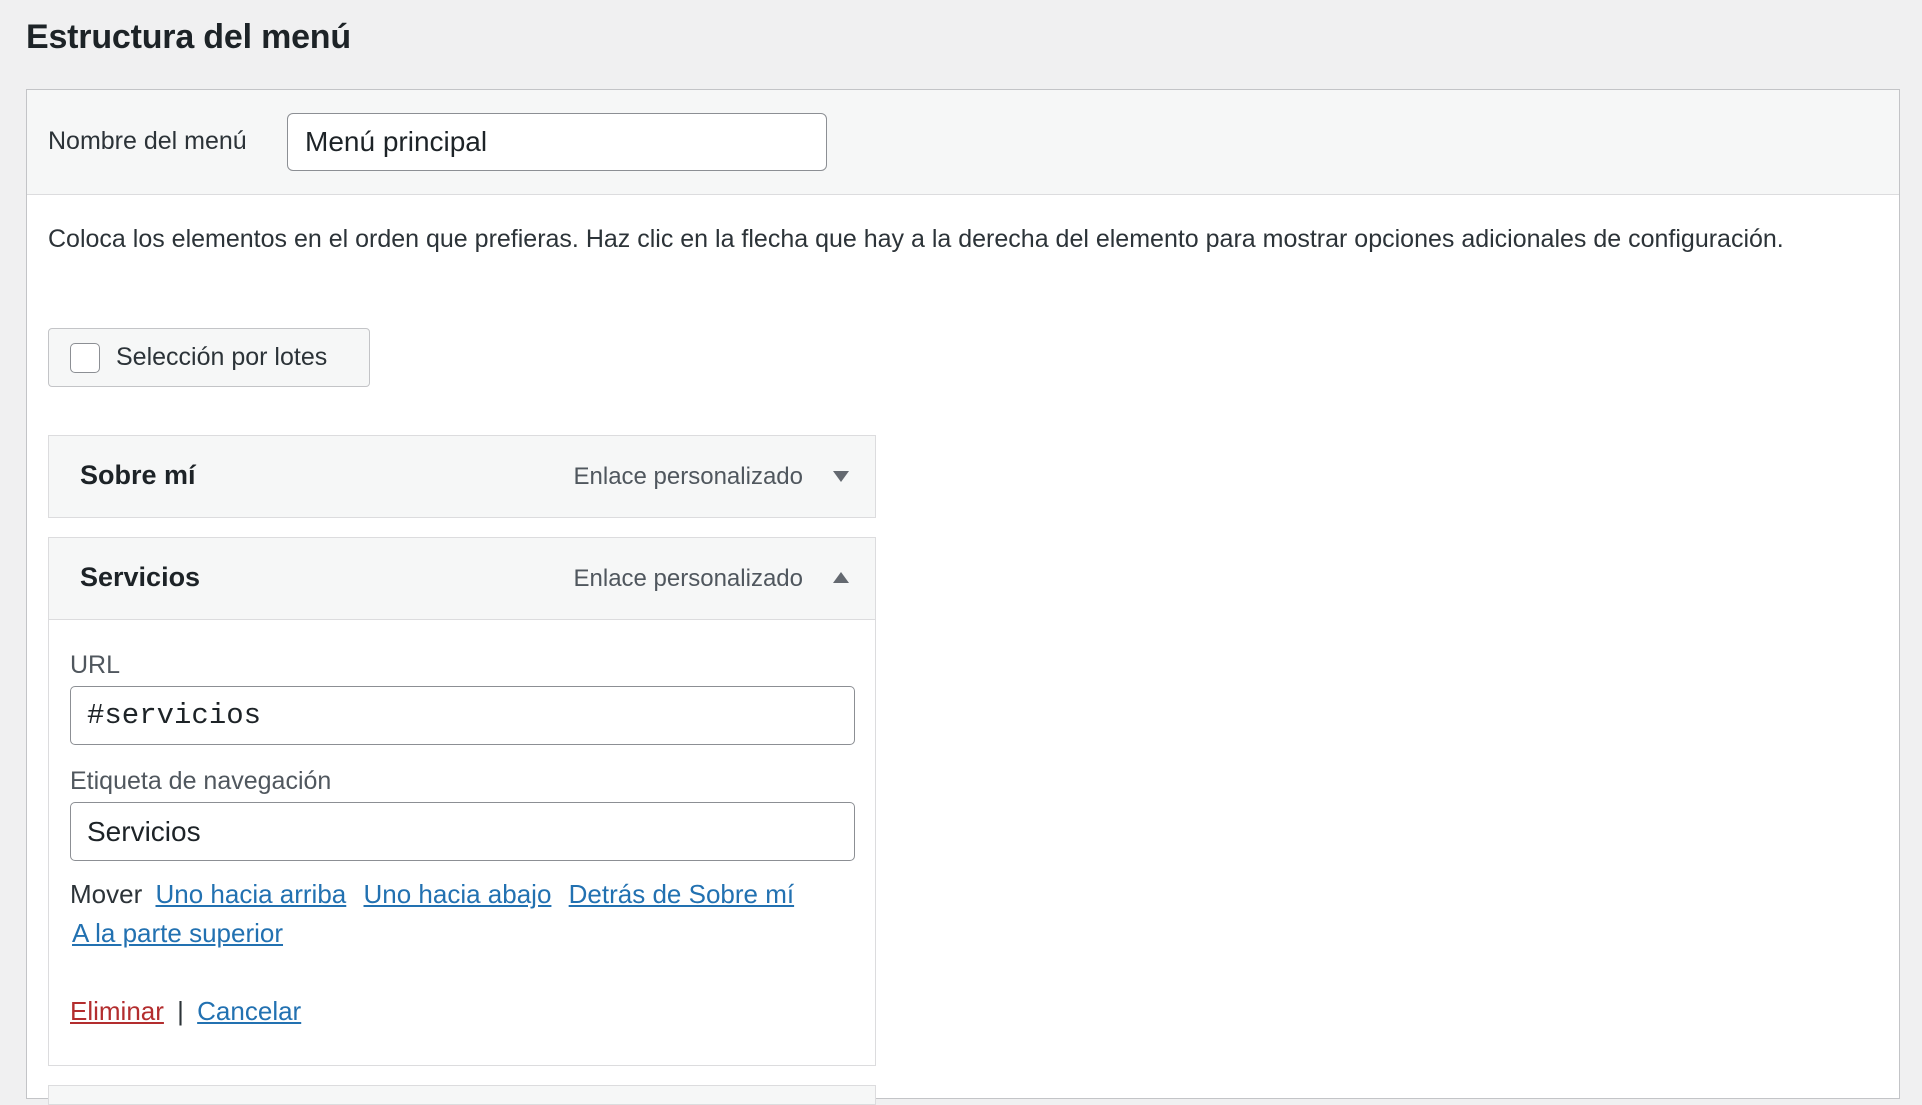 The height and width of the screenshot is (1105, 1922). I want to click on bulk-select-toggle: Selección por lotes, so click(209, 357).